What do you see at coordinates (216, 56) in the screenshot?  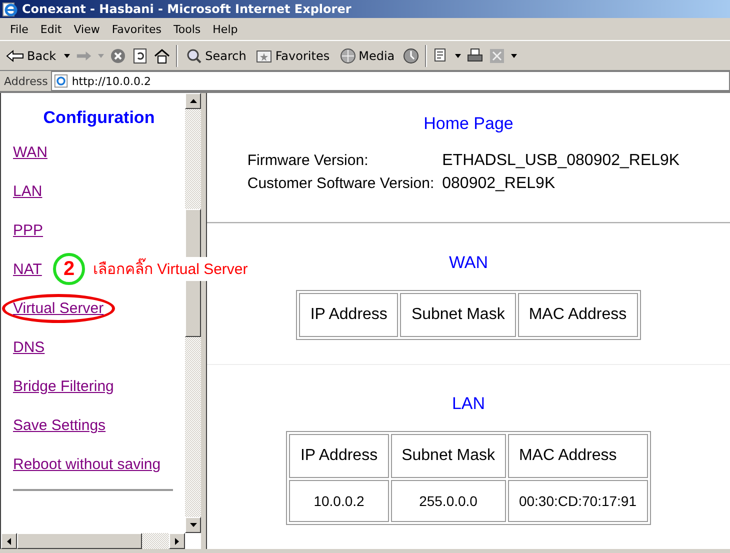 I see `search-button: Search` at bounding box center [216, 56].